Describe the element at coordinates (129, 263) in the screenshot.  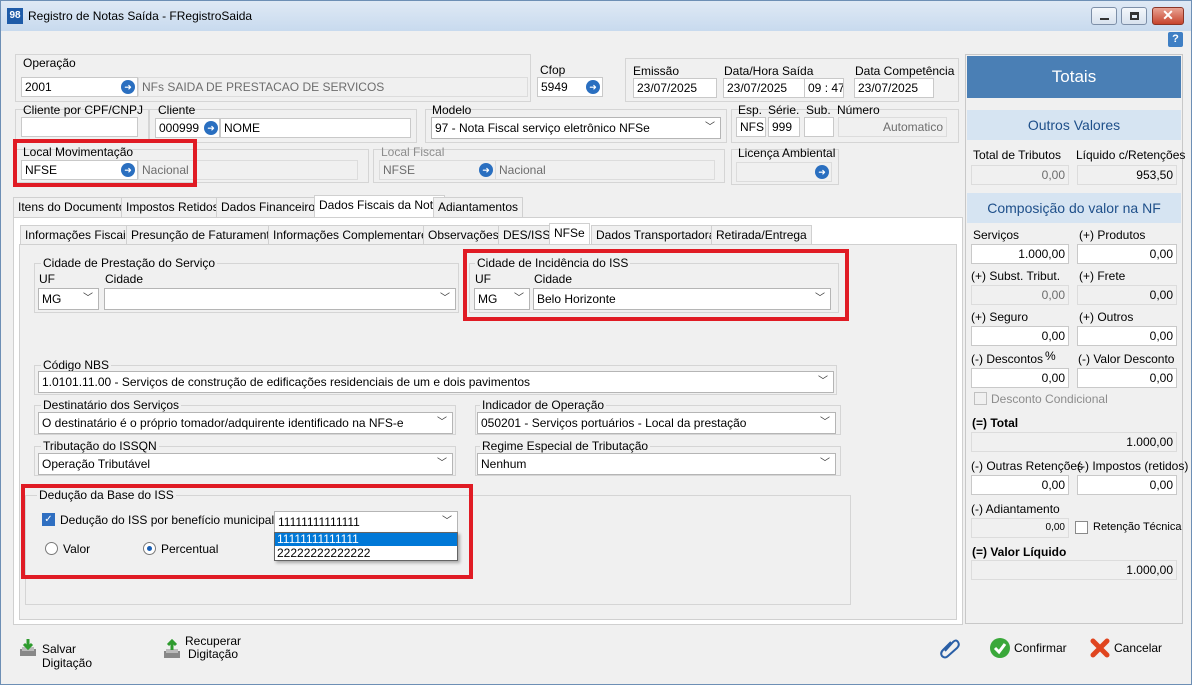
I see `prestacao-title: Cidade de Prestação do Serviço` at that location.